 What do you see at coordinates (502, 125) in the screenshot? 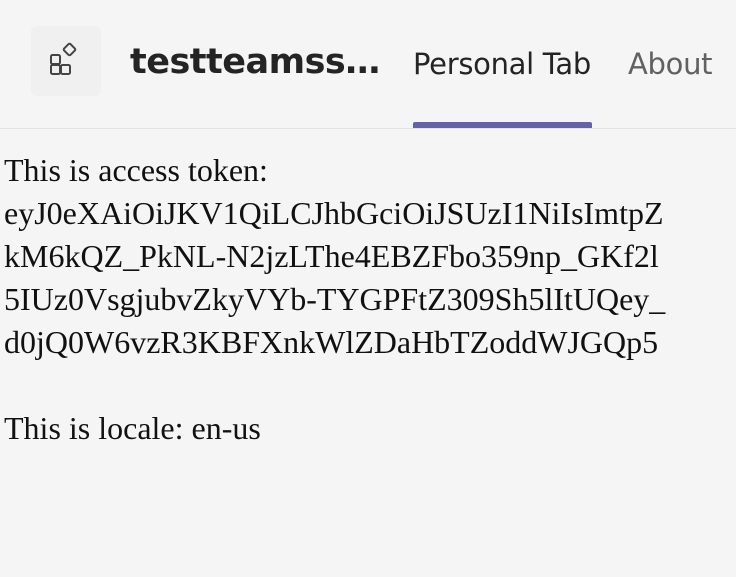
I see `active-tab-indicator` at bounding box center [502, 125].